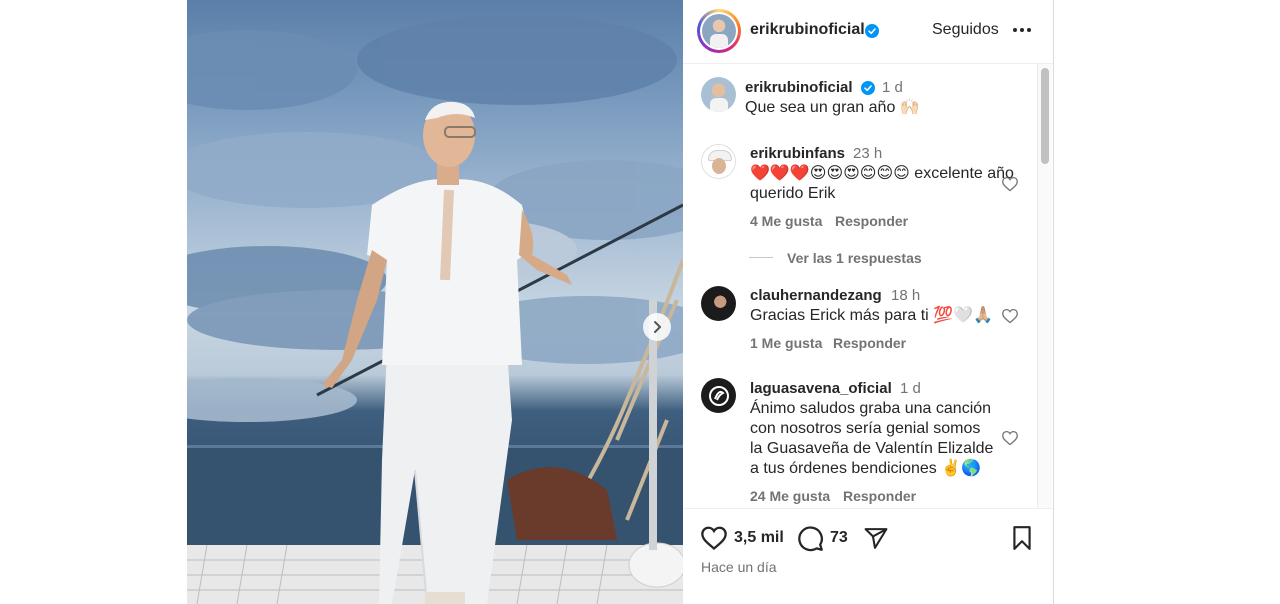 The height and width of the screenshot is (604, 1280). What do you see at coordinates (1045, 116) in the screenshot?
I see `scrollbar-thumb` at bounding box center [1045, 116].